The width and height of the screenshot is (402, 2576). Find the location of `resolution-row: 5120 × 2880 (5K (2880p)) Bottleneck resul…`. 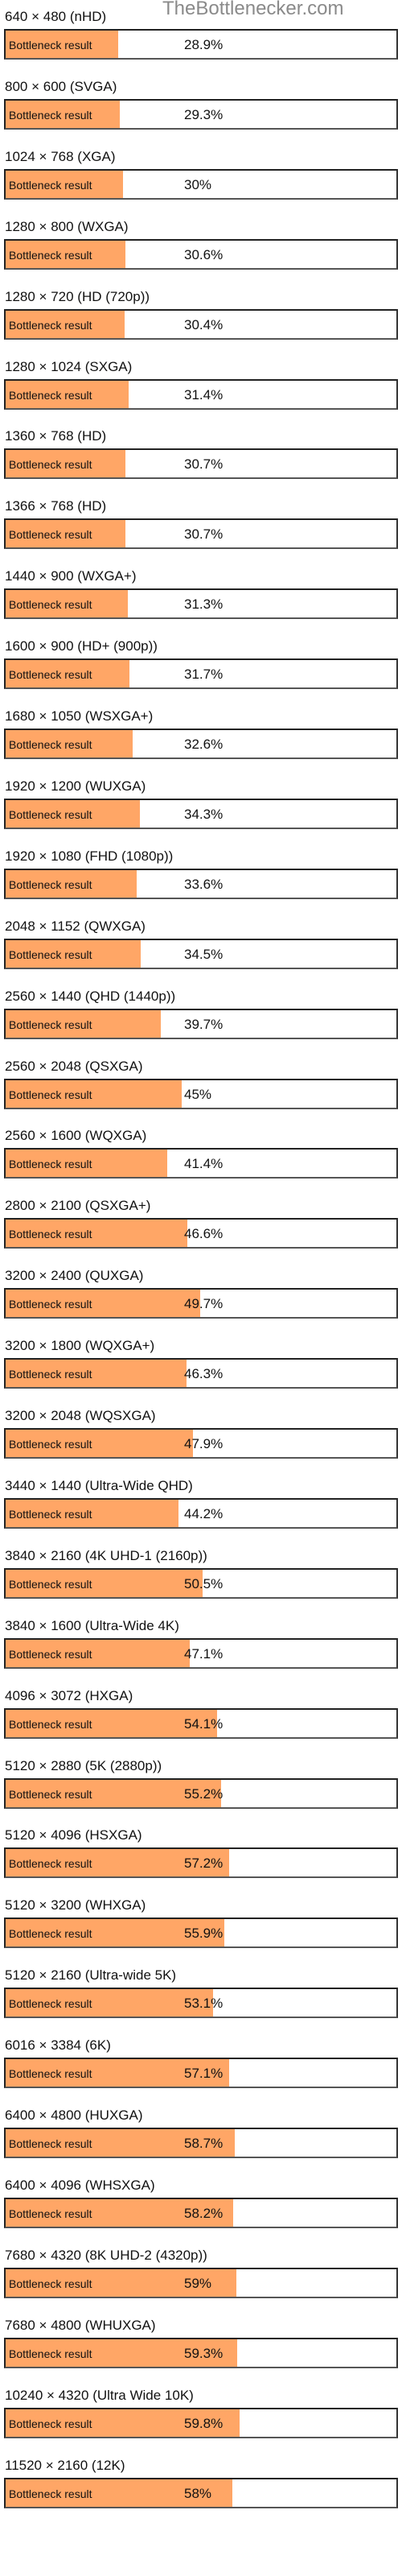

resolution-row: 5120 × 2880 (5K (2880p)) Bottleneck resul… is located at coordinates (201, 1793).